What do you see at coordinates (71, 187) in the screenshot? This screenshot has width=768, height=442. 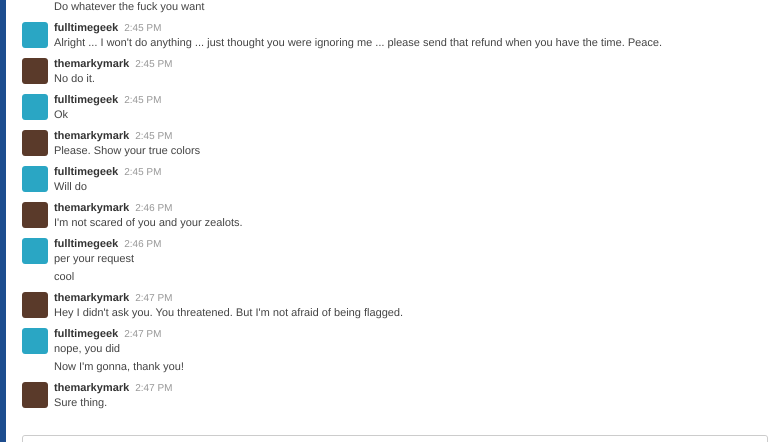 I see `message-text: Will do` at bounding box center [71, 187].